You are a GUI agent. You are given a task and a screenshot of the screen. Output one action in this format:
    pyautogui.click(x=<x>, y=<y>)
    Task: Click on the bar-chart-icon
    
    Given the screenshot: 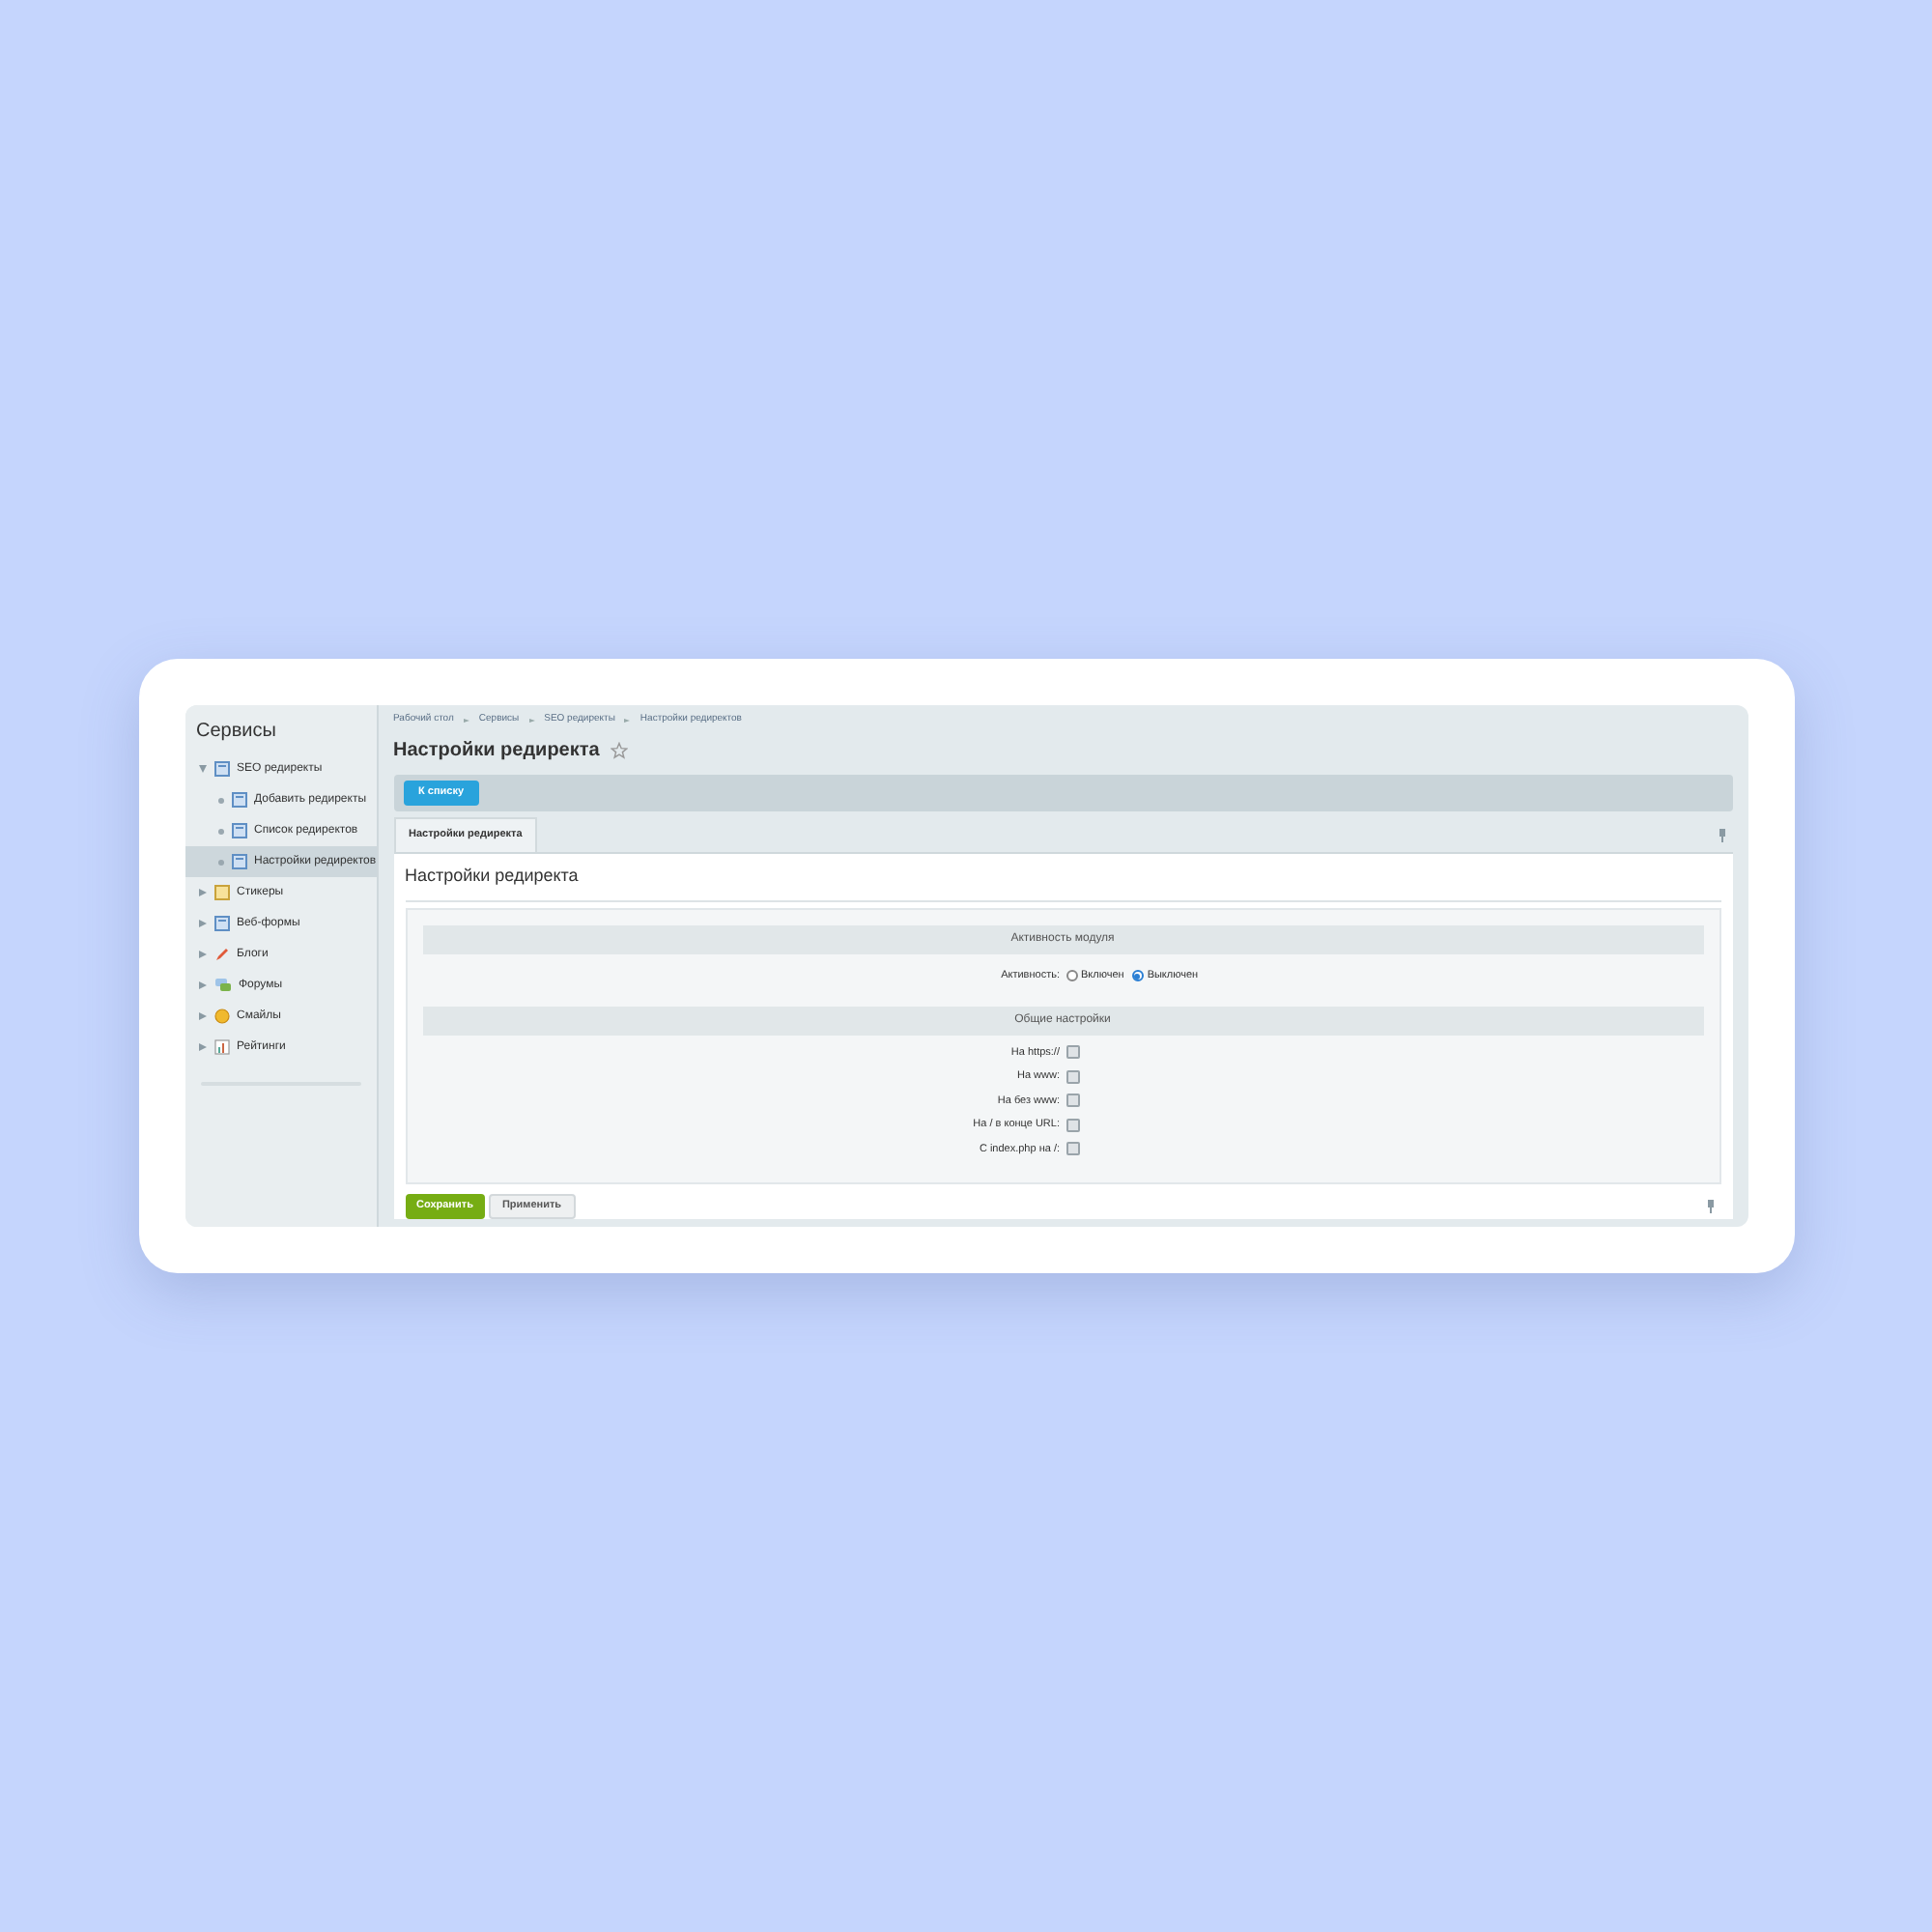 What is the action you would take?
    pyautogui.click(x=221, y=1047)
    